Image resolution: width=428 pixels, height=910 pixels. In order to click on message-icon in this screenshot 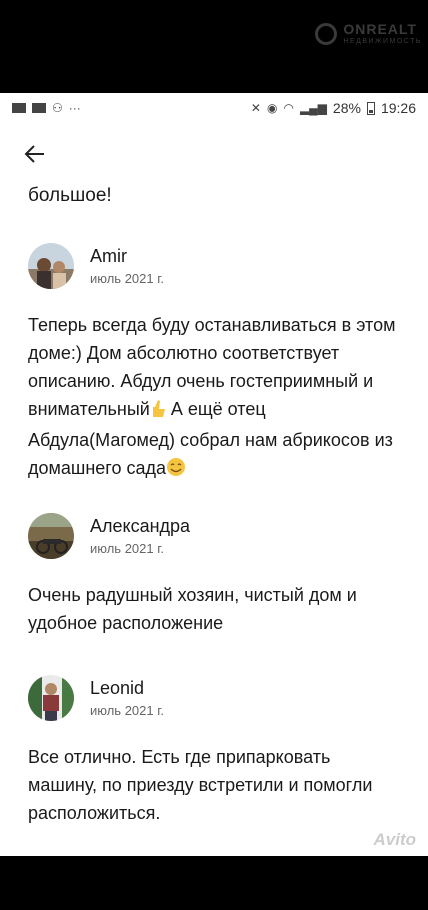, I will do `click(39, 108)`.